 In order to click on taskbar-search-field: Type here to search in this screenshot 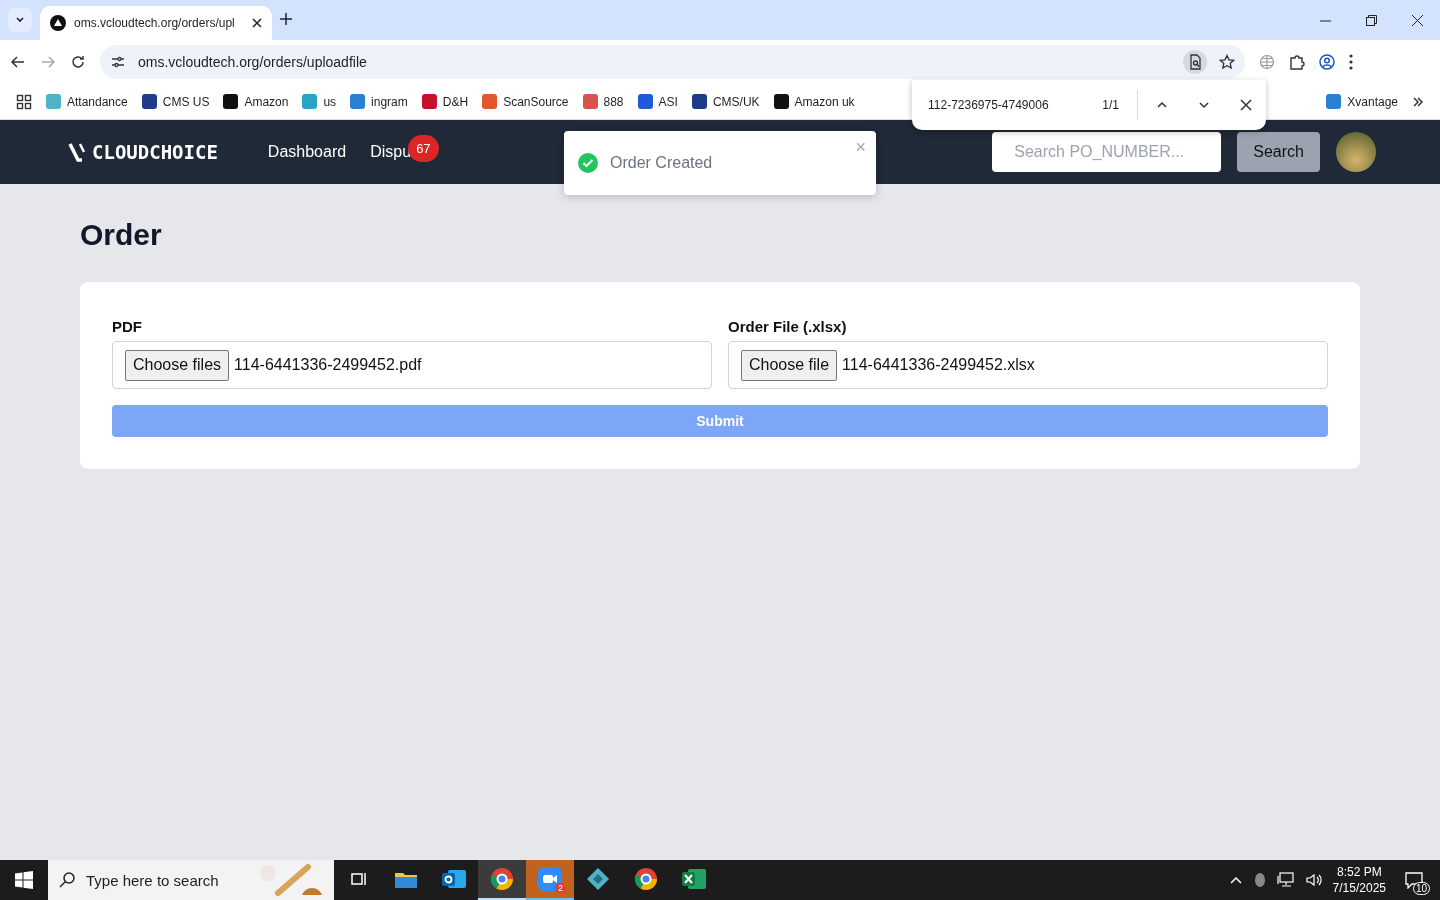, I will do `click(191, 880)`.